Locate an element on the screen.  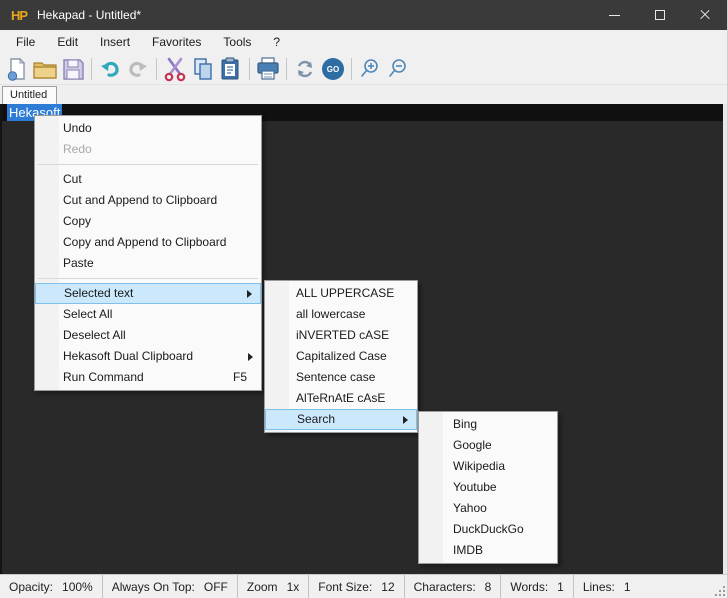
menu-item-label: Run Command is located at coordinates (103, 377).